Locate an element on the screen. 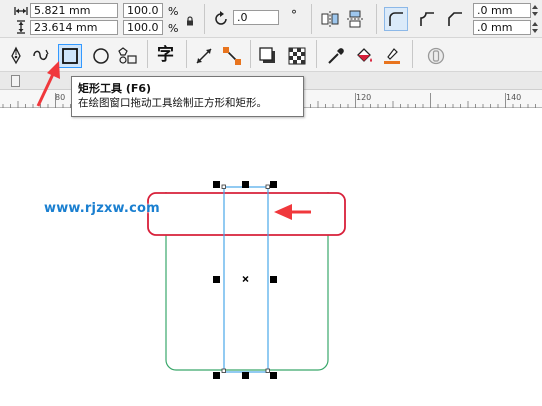 This screenshot has height=406, width=542. tool-text: 字 is located at coordinates (167, 55).